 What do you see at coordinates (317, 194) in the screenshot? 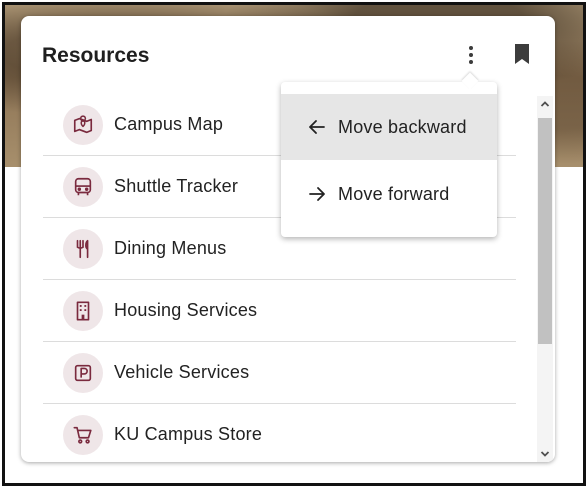
I see `arrow-right-icon` at bounding box center [317, 194].